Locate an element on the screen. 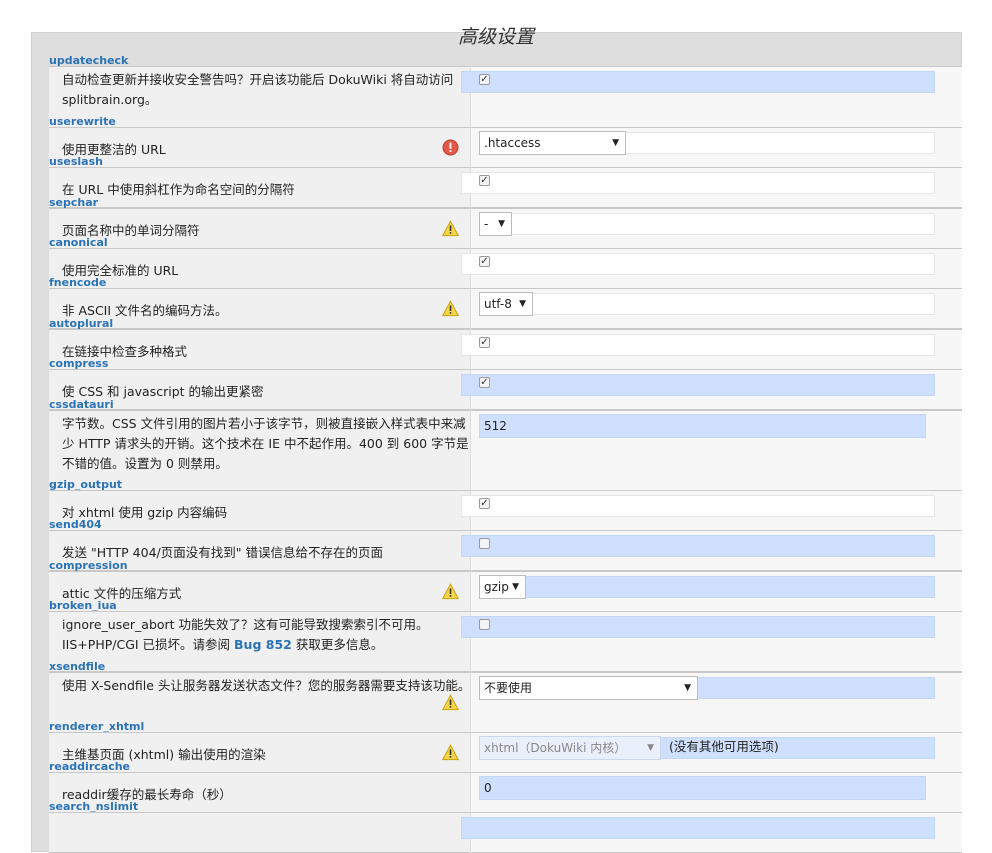  useslash-checkbox: ✓ is located at coordinates (484, 180).